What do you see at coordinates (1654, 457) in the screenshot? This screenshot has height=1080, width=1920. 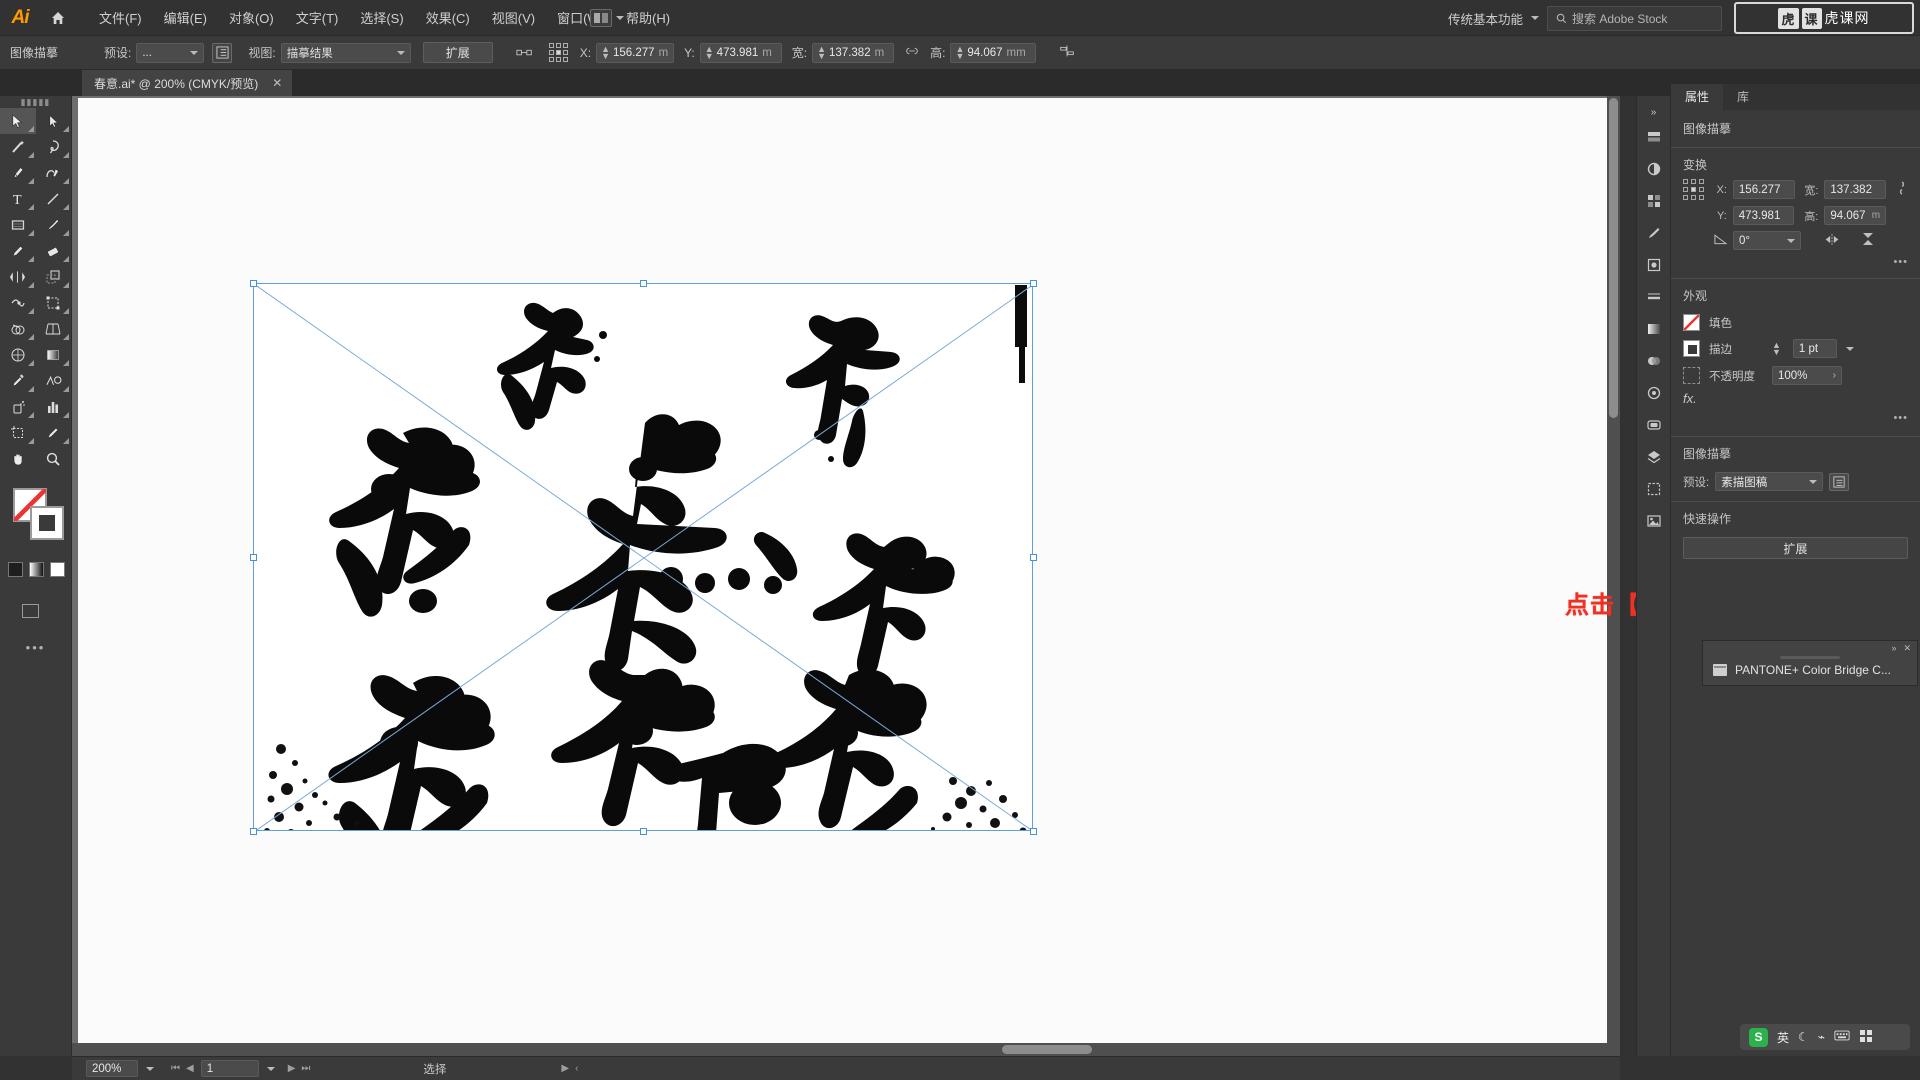 I see `layers-icon` at bounding box center [1654, 457].